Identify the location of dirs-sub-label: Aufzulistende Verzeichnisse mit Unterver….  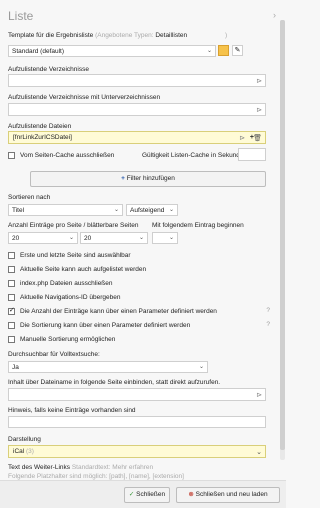
(84, 97).